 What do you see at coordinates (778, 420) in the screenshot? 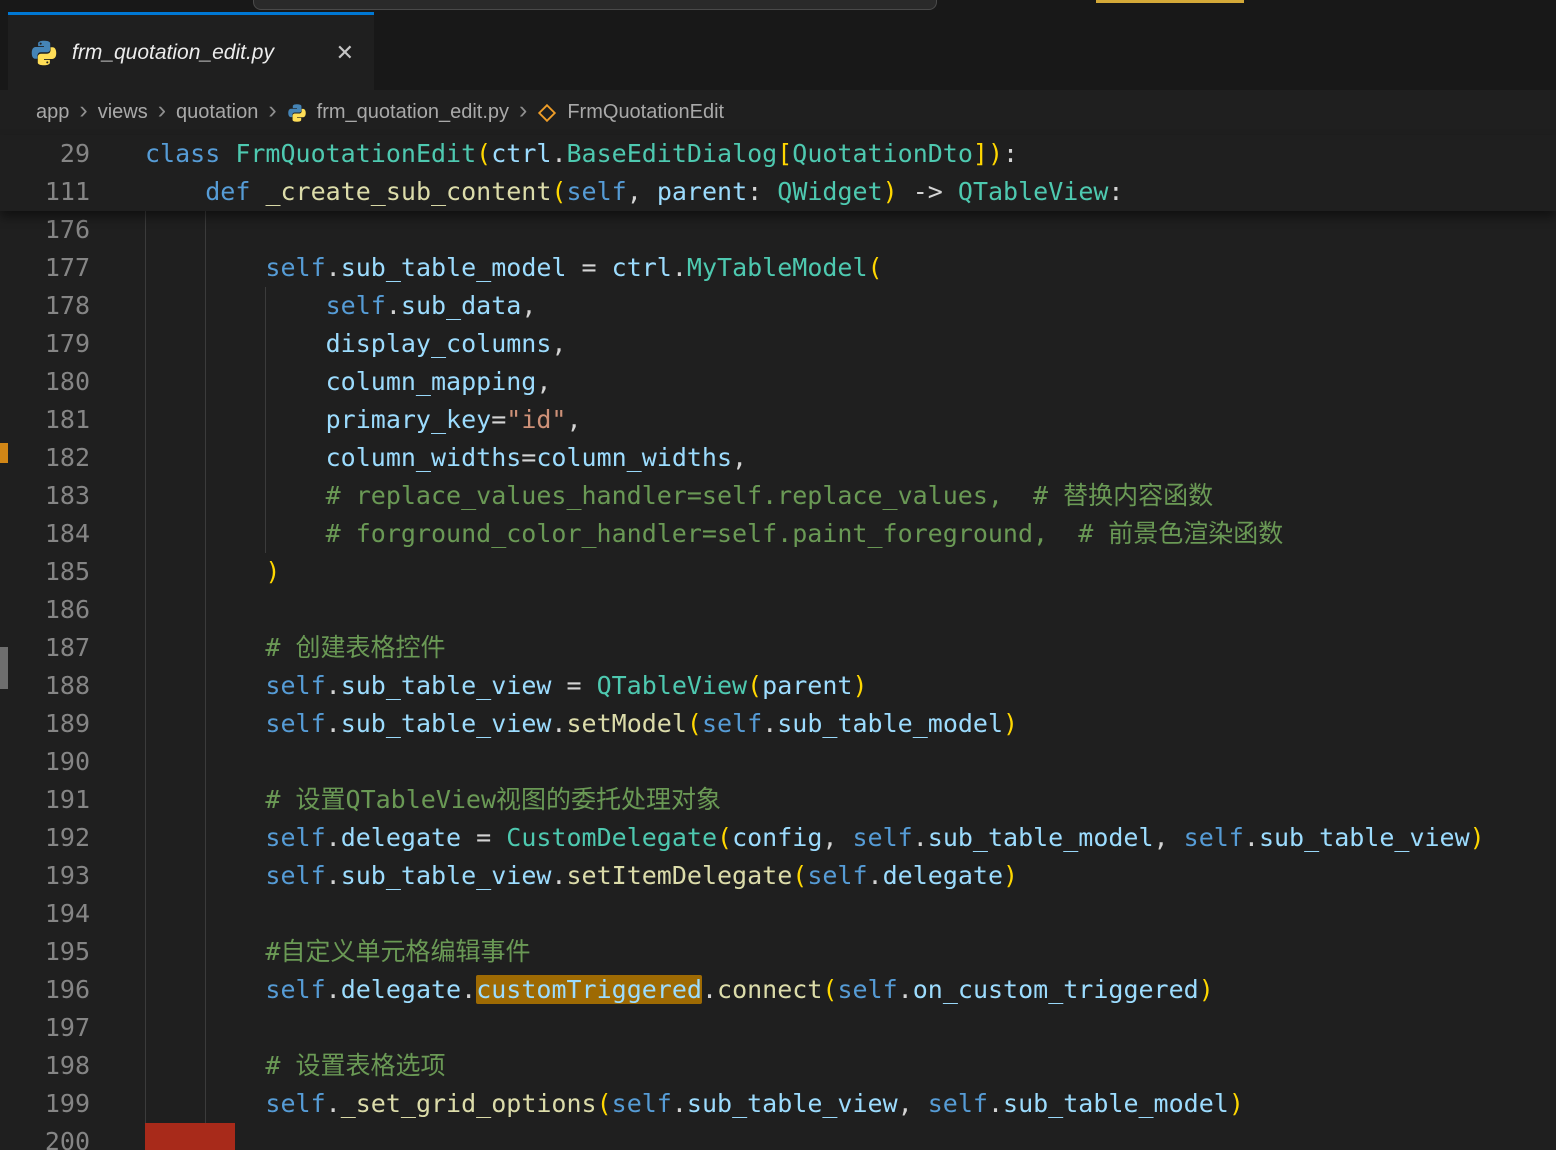
I see `code-line-181: 181 primary_key="id",` at bounding box center [778, 420].